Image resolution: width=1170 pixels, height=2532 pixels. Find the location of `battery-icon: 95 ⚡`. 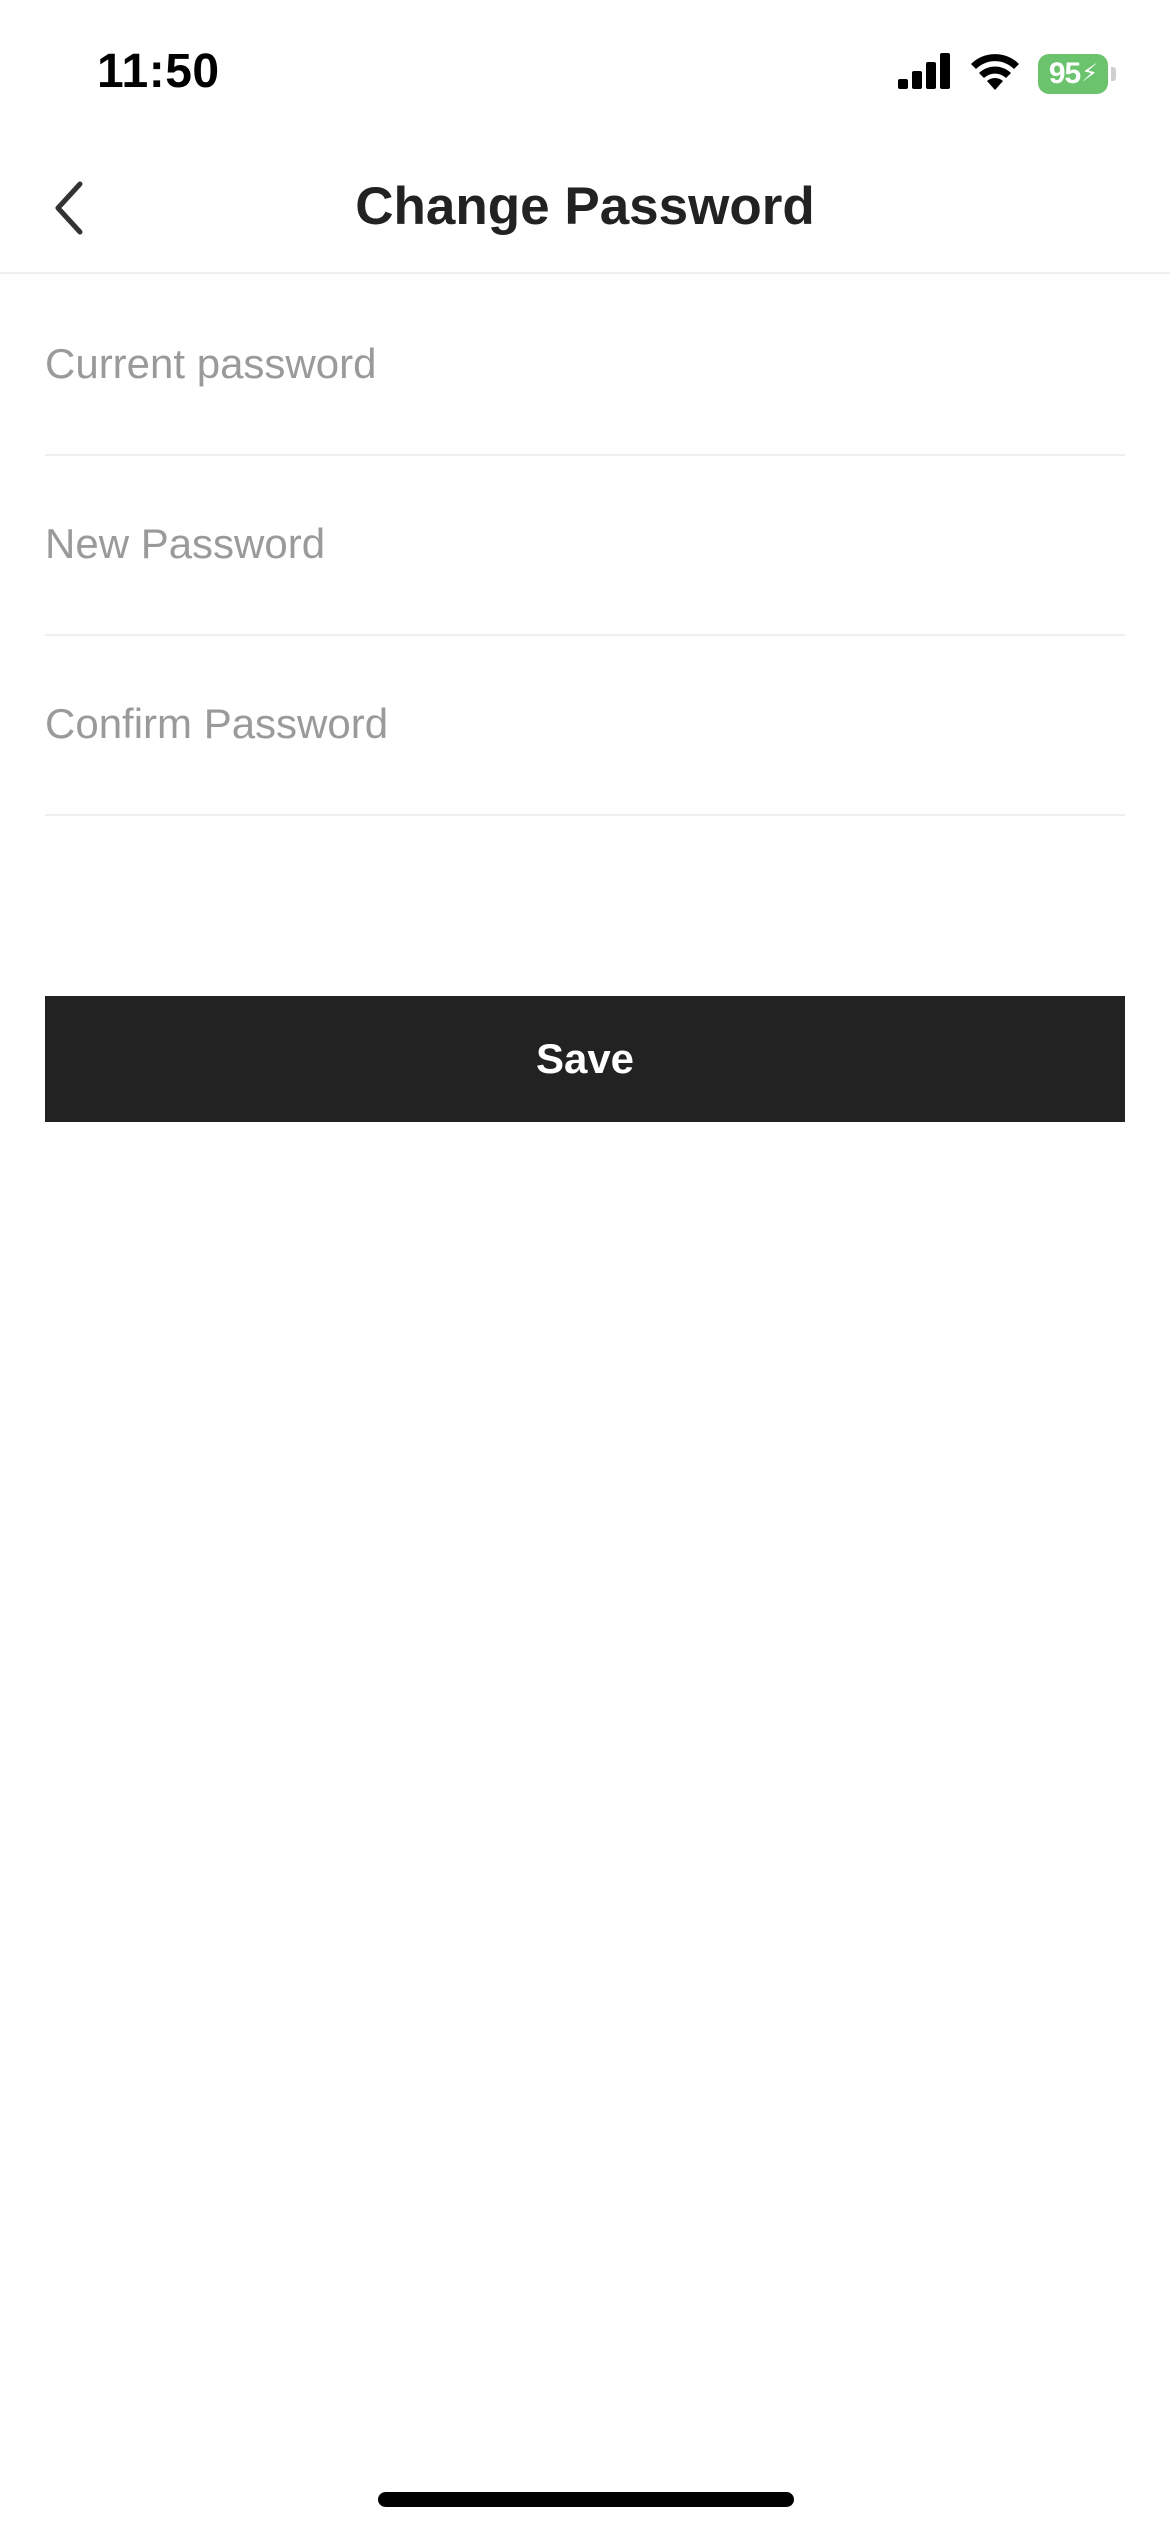

battery-icon: 95 ⚡ is located at coordinates (1077, 73).